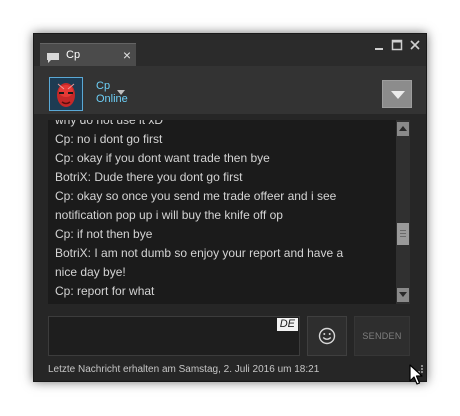 The image size is (460, 416). Describe the element at coordinates (327, 336) in the screenshot. I see `emoticon-button` at that location.